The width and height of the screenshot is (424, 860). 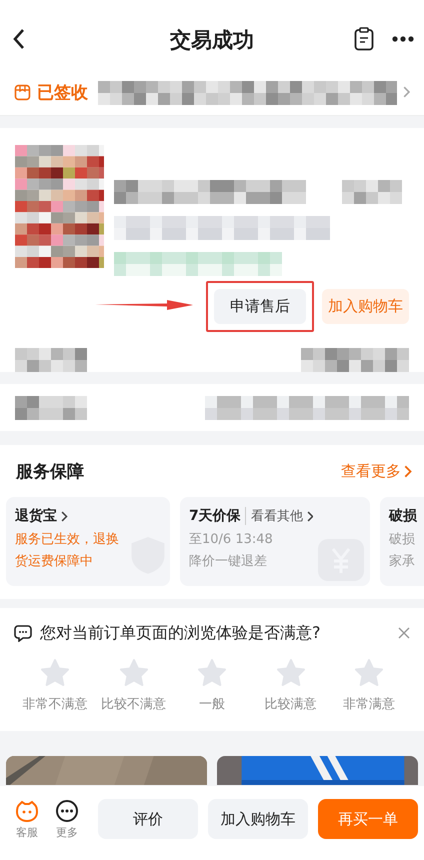 What do you see at coordinates (260, 306) in the screenshot?
I see `action-button: 申请售后` at bounding box center [260, 306].